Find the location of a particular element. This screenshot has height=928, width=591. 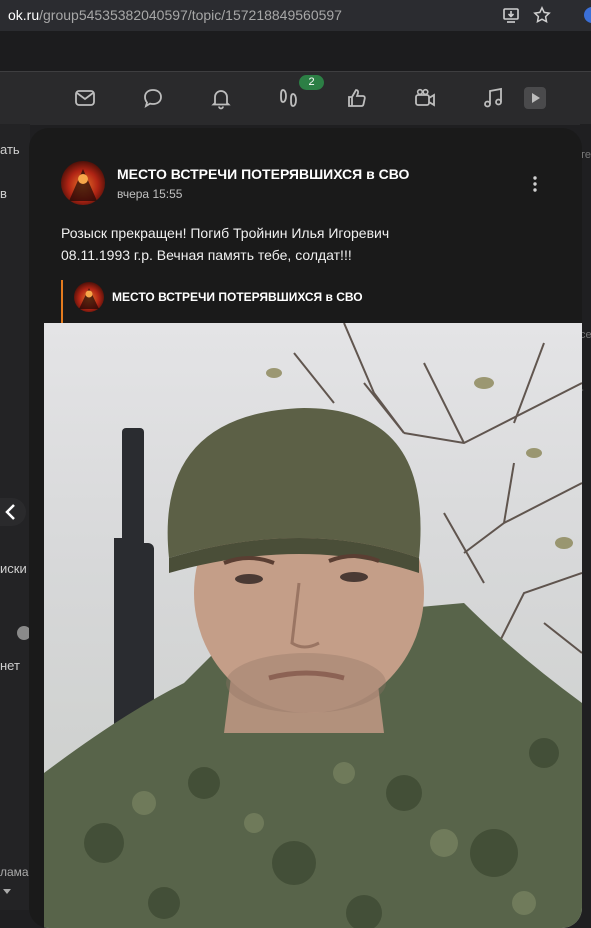

sidebar-item-1: ать is located at coordinates (10, 149).